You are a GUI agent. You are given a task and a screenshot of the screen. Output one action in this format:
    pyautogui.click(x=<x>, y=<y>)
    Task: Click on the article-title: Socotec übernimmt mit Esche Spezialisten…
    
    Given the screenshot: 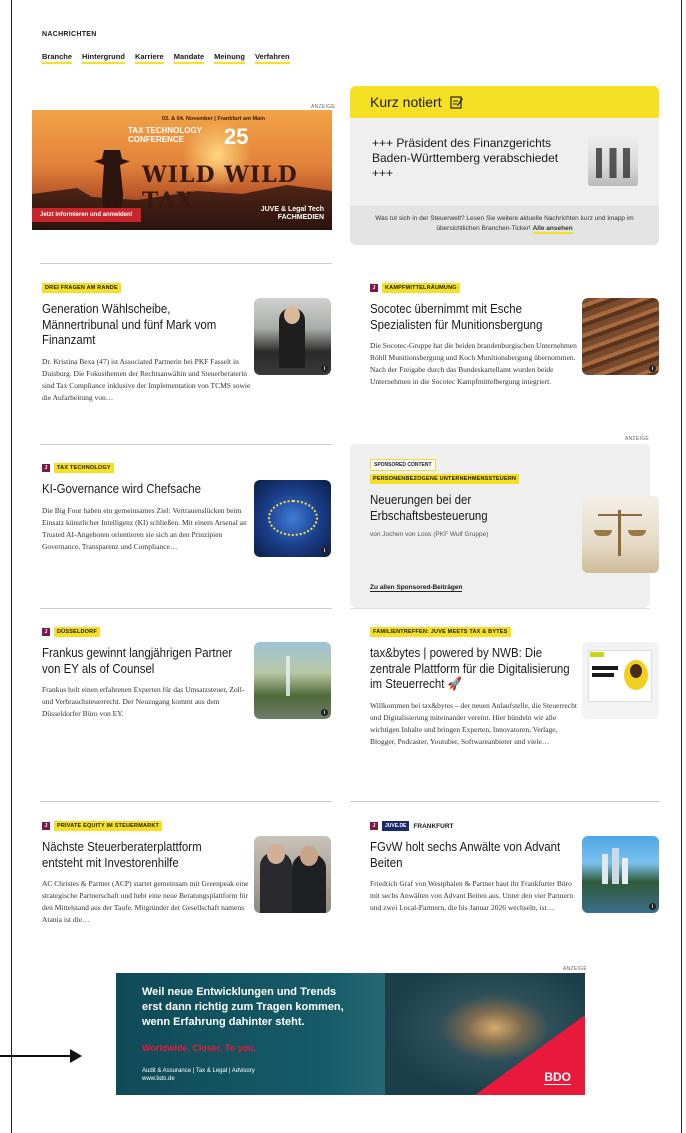 What is the action you would take?
    pyautogui.click(x=471, y=316)
    